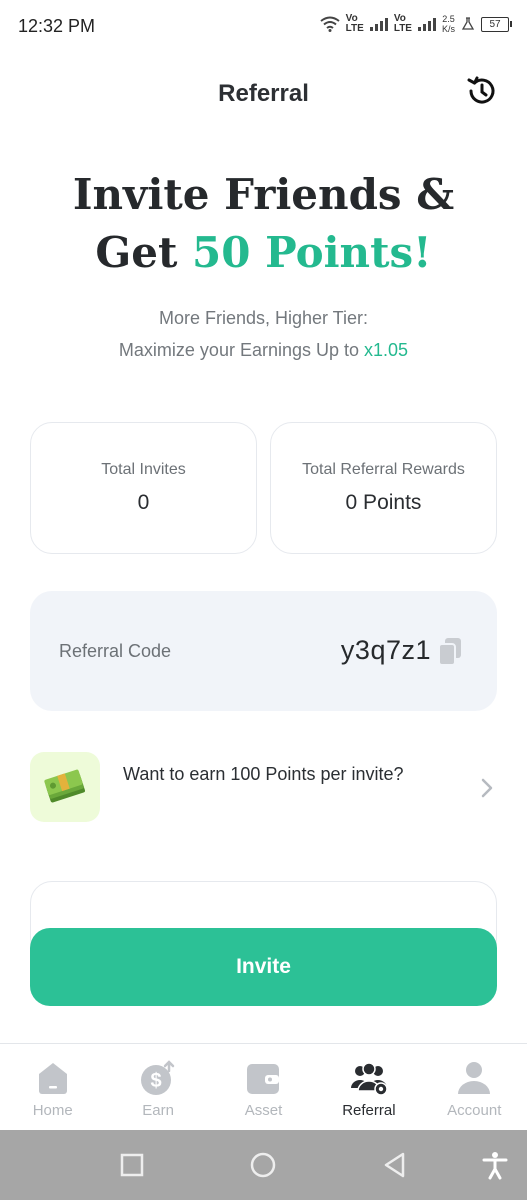 This screenshot has height=1200, width=527. Describe the element at coordinates (115, 651) in the screenshot. I see `referral-code-label: Referral Code` at that location.